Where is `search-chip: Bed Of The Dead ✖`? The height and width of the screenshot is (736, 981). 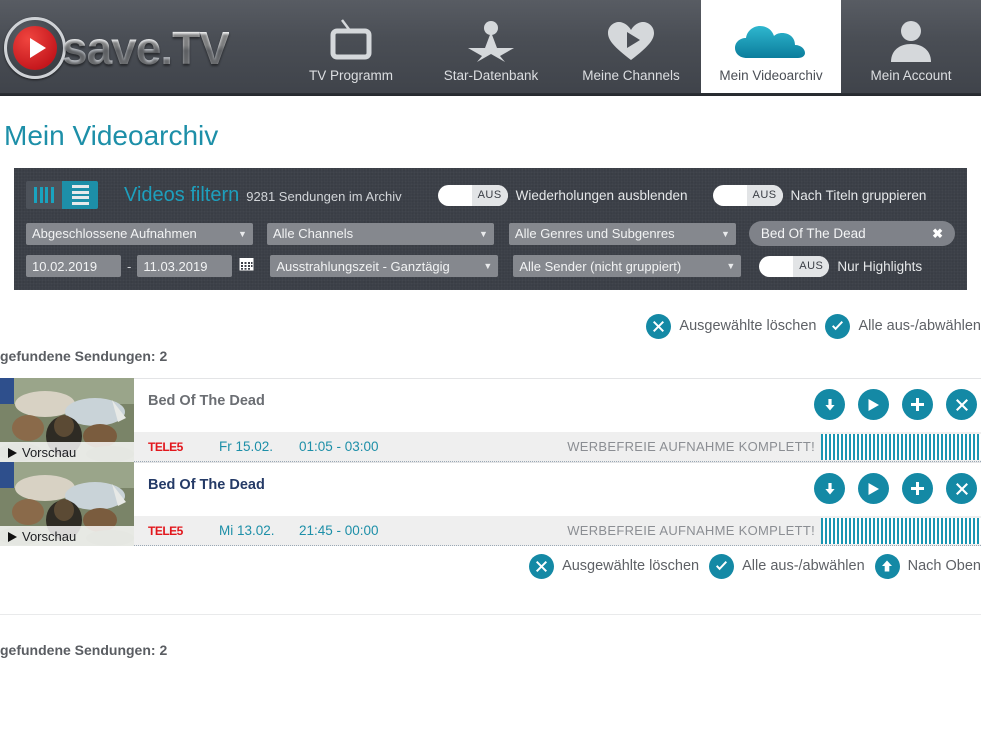
search-chip: Bed Of The Dead ✖ is located at coordinates (851, 233).